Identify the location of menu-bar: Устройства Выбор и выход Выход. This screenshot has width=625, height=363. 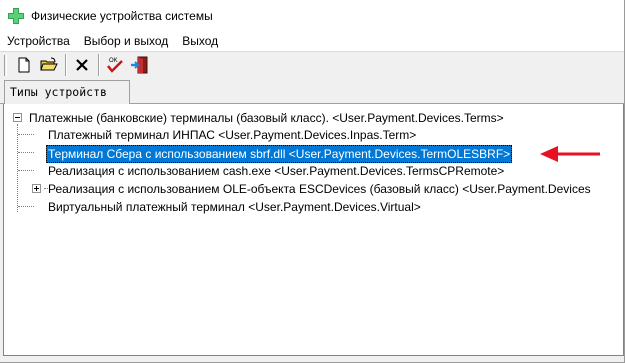
(312, 41).